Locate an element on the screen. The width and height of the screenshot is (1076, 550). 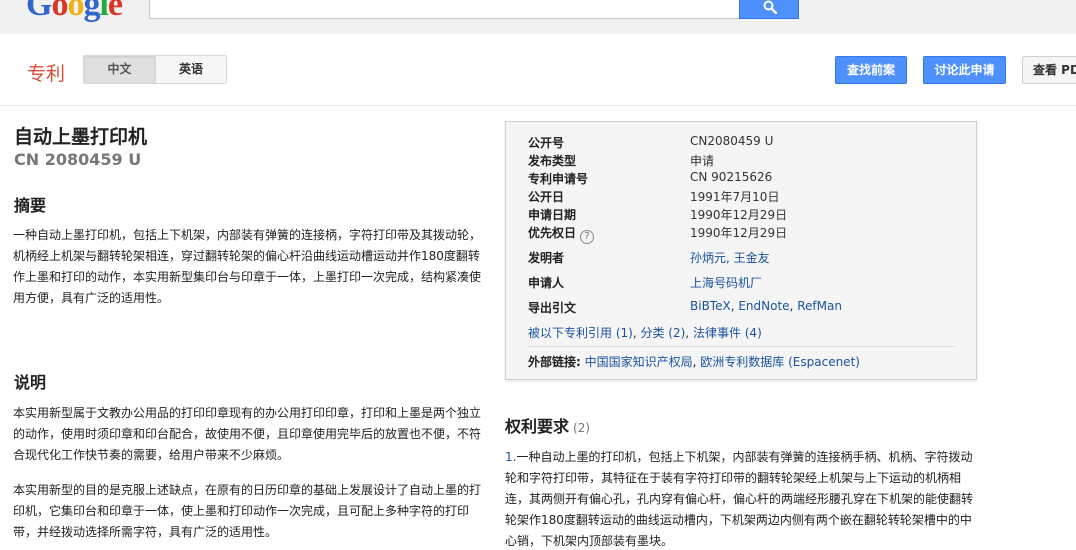
claims-heading: 权利要求 (2) is located at coordinates (547, 425).